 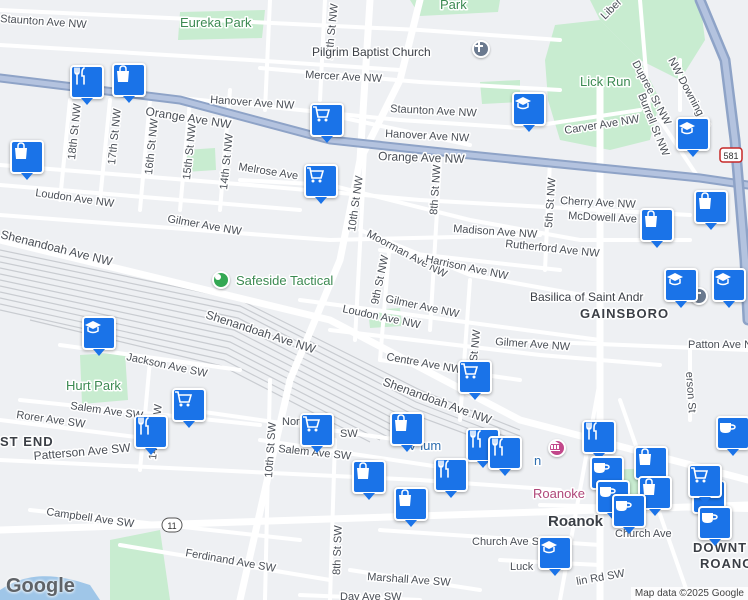 I want to click on museum-pin, so click(x=557, y=448).